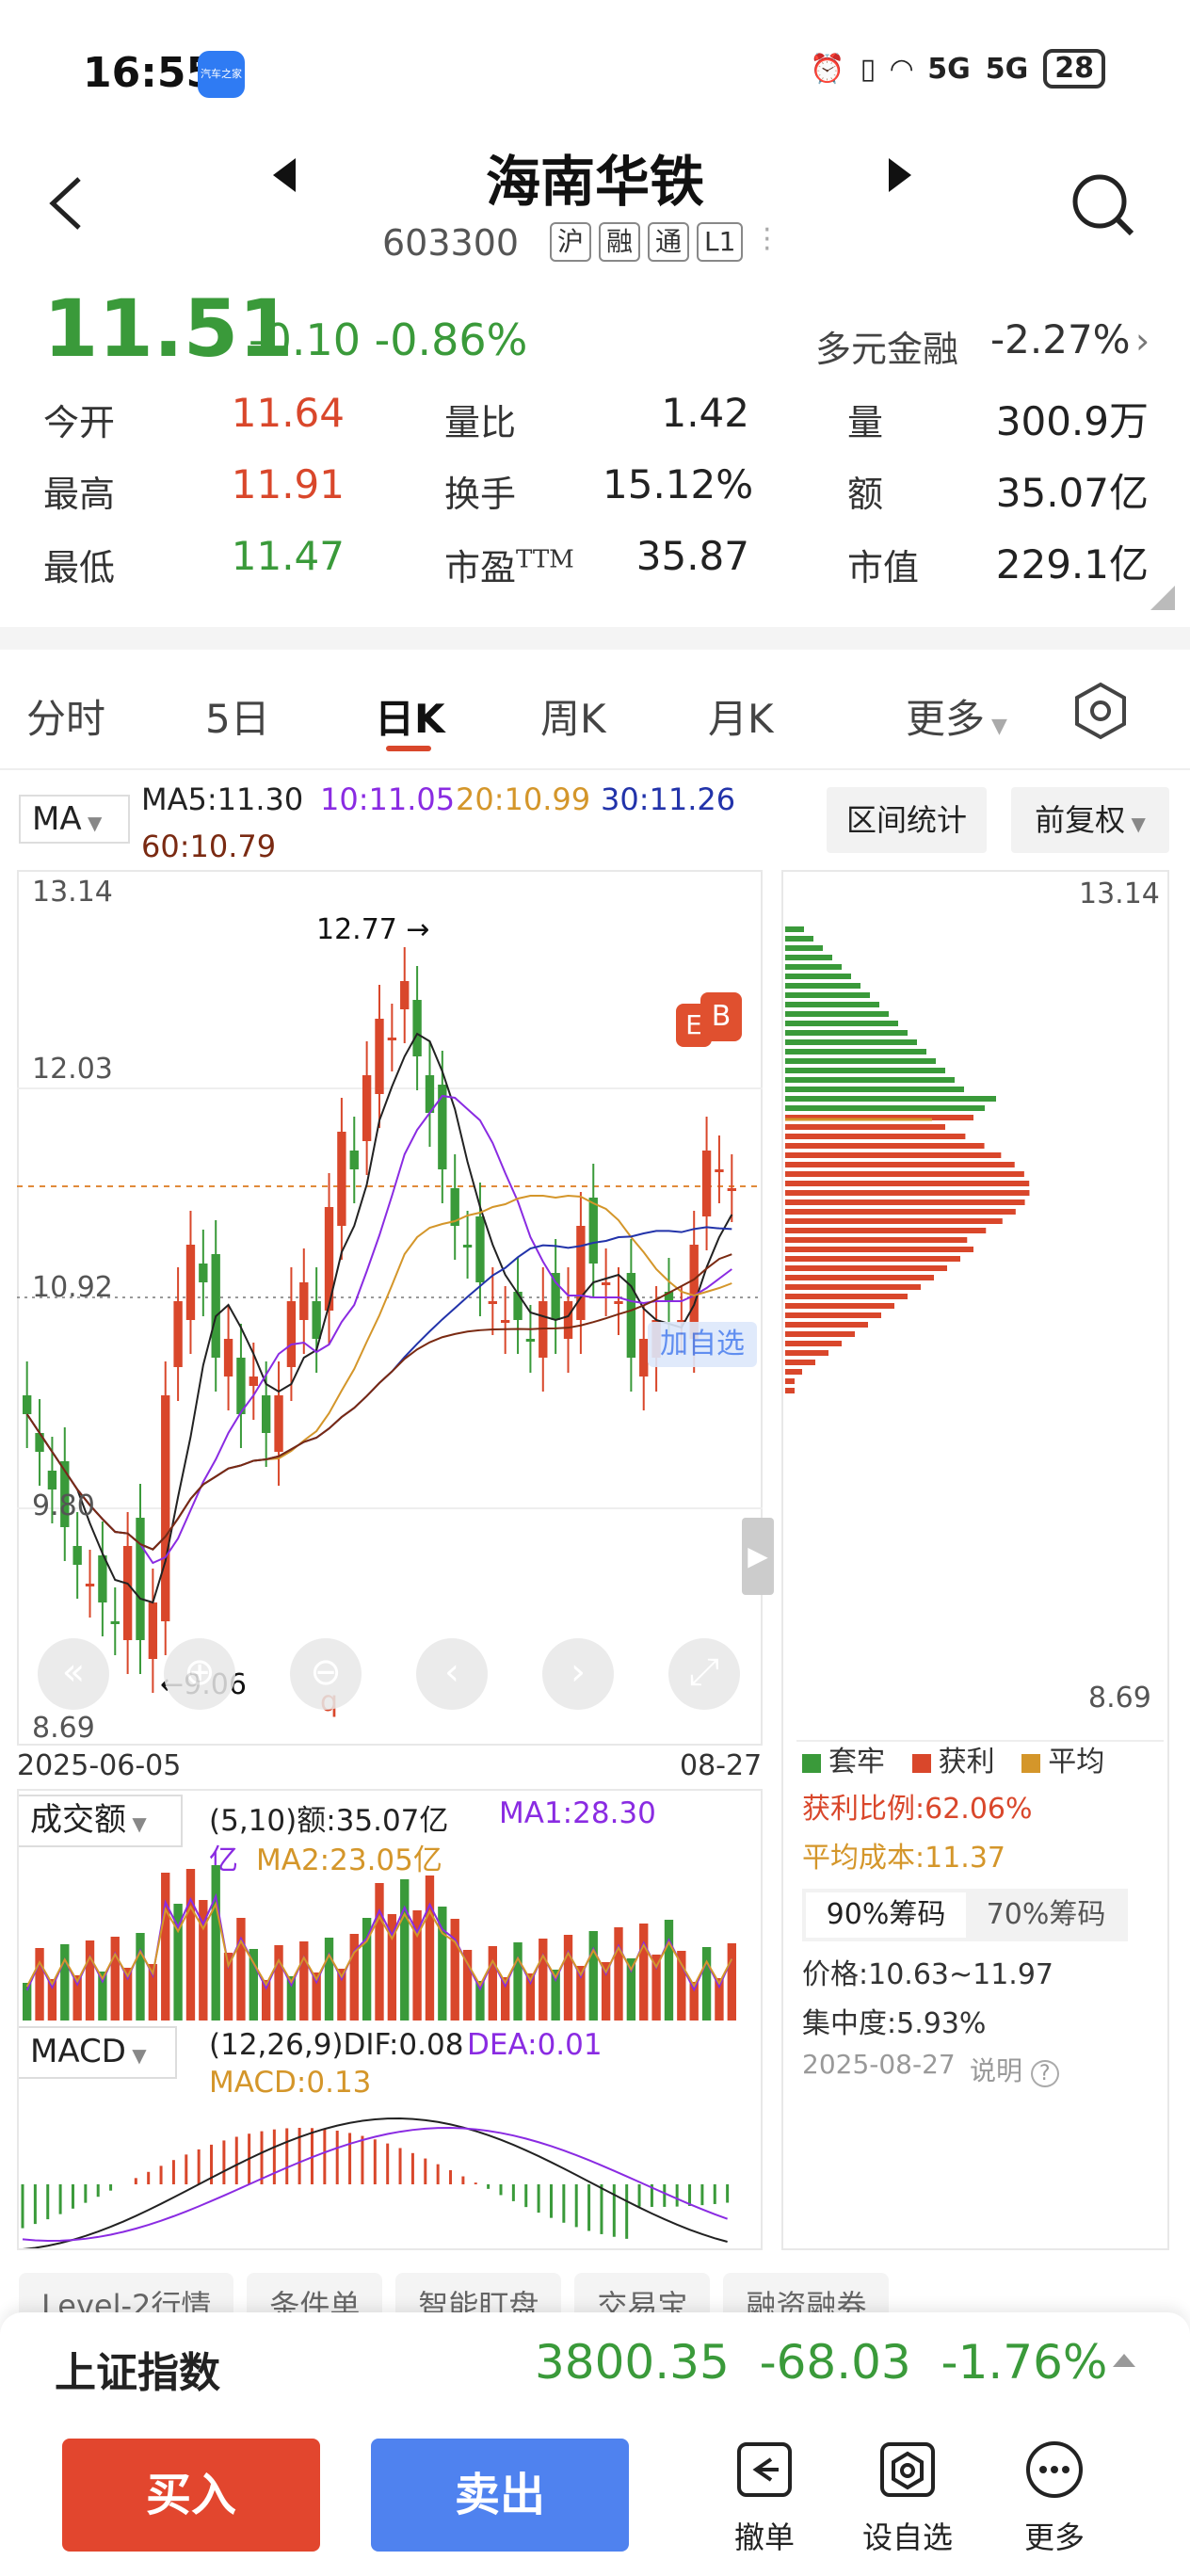 This screenshot has height=2576, width=1190. What do you see at coordinates (410, 716) in the screenshot?
I see `tab-daily-k: 日K` at bounding box center [410, 716].